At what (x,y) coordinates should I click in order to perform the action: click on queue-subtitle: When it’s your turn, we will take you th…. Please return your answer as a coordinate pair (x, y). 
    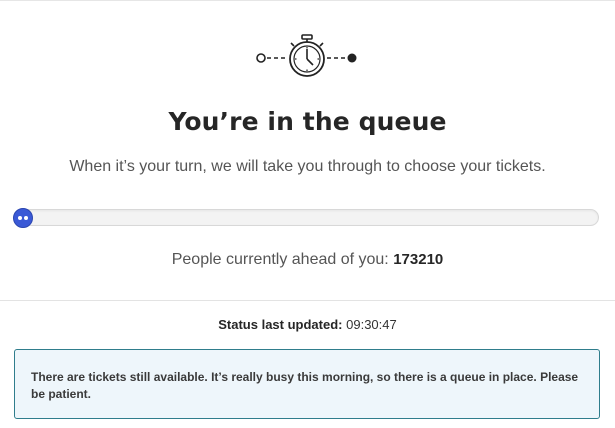
    Looking at the image, I should click on (307, 166).